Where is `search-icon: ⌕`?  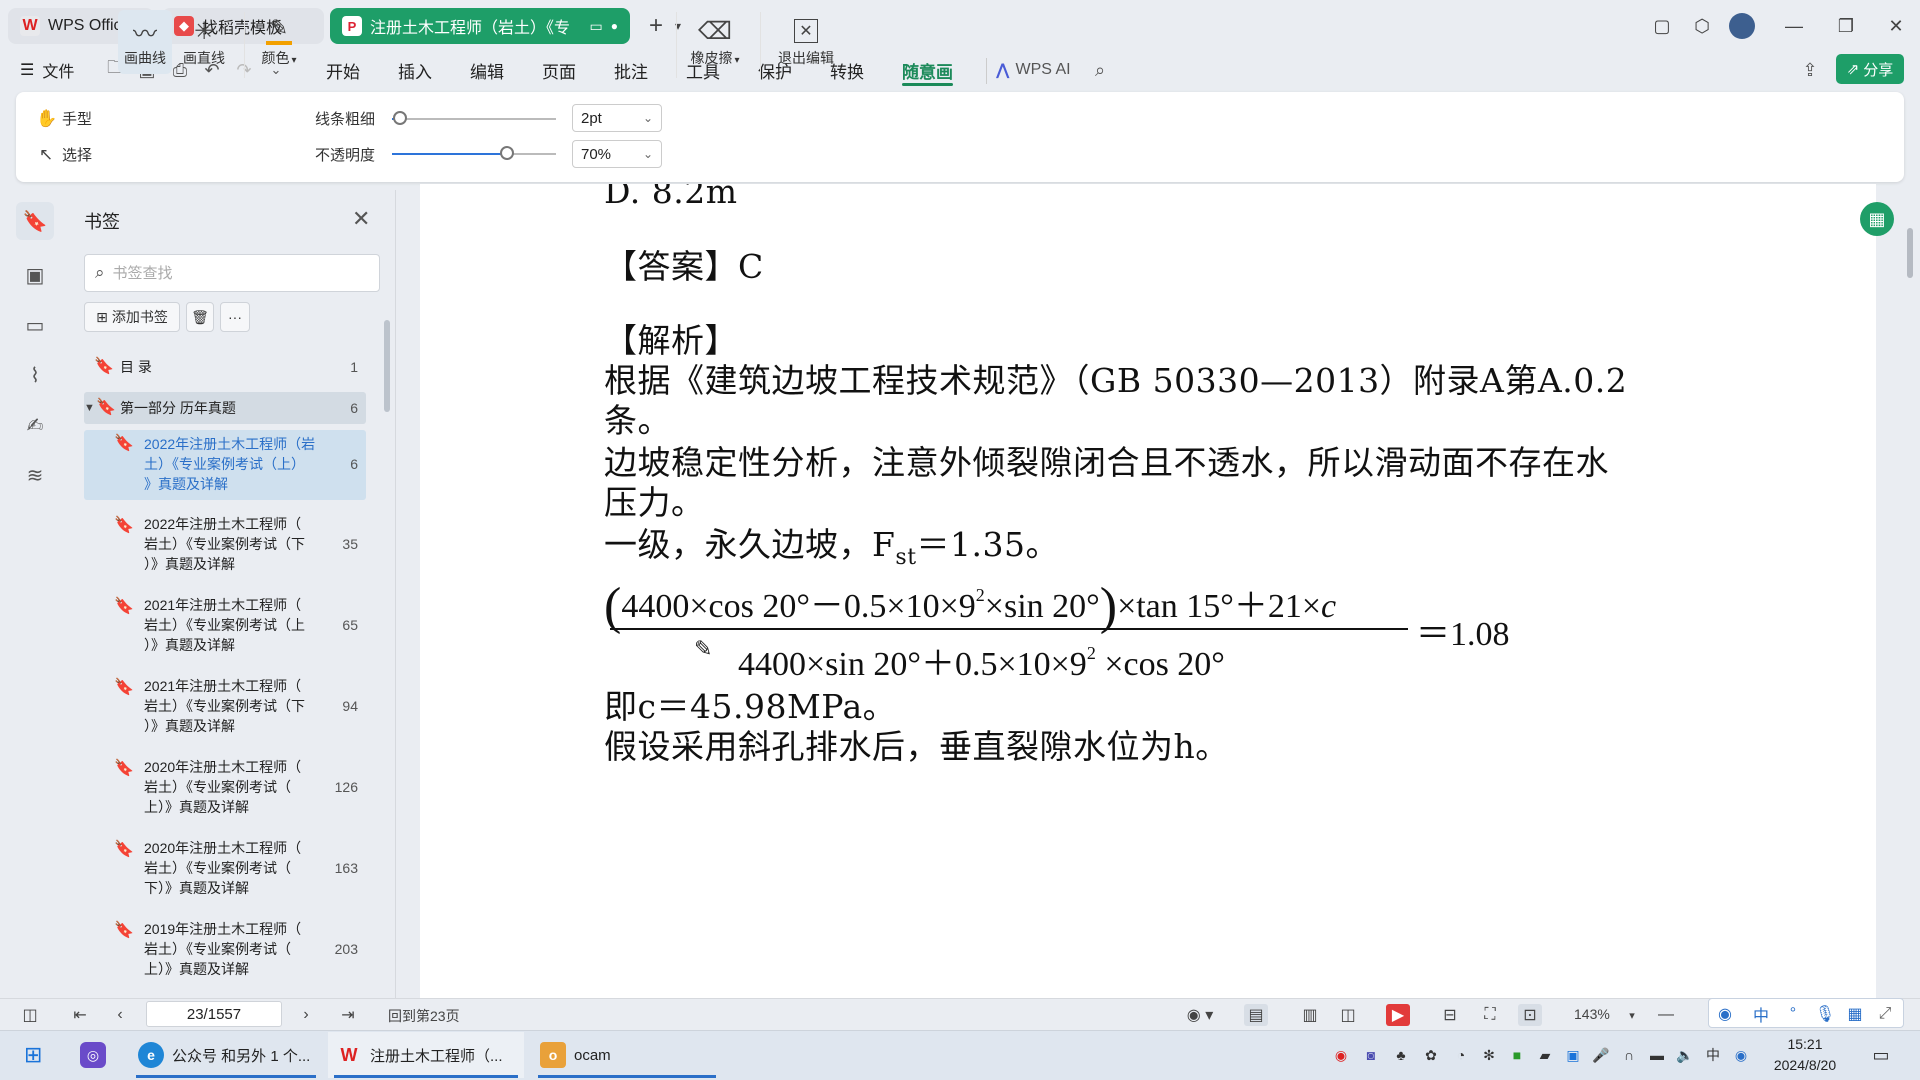 search-icon: ⌕ is located at coordinates (1100, 70).